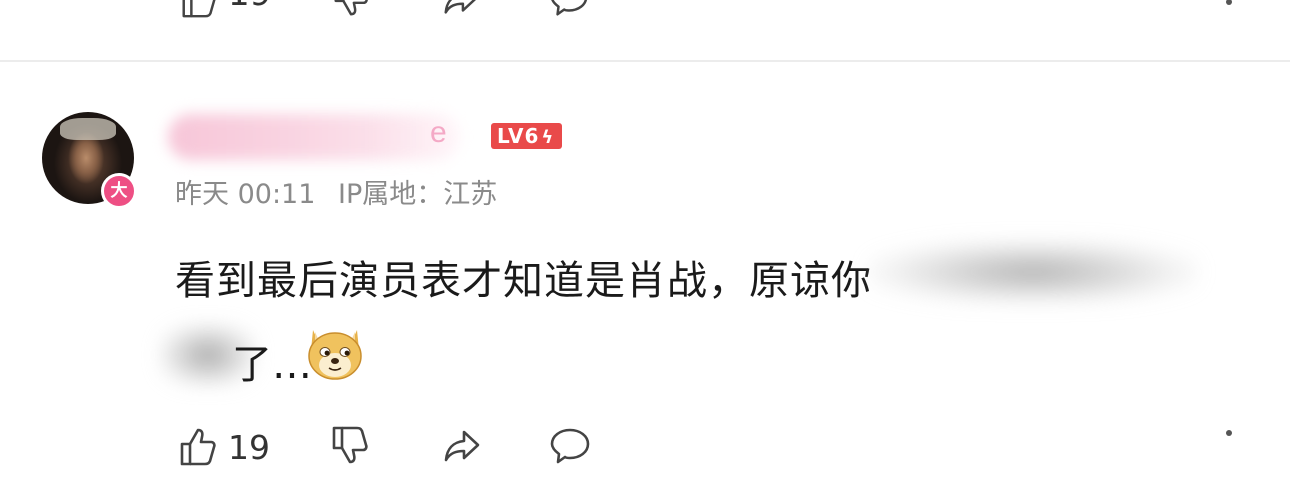 The width and height of the screenshot is (1290, 495). What do you see at coordinates (523, 281) in the screenshot?
I see `comment-text-line1: 看到最后演员表才知道是肖战，原谅你` at bounding box center [523, 281].